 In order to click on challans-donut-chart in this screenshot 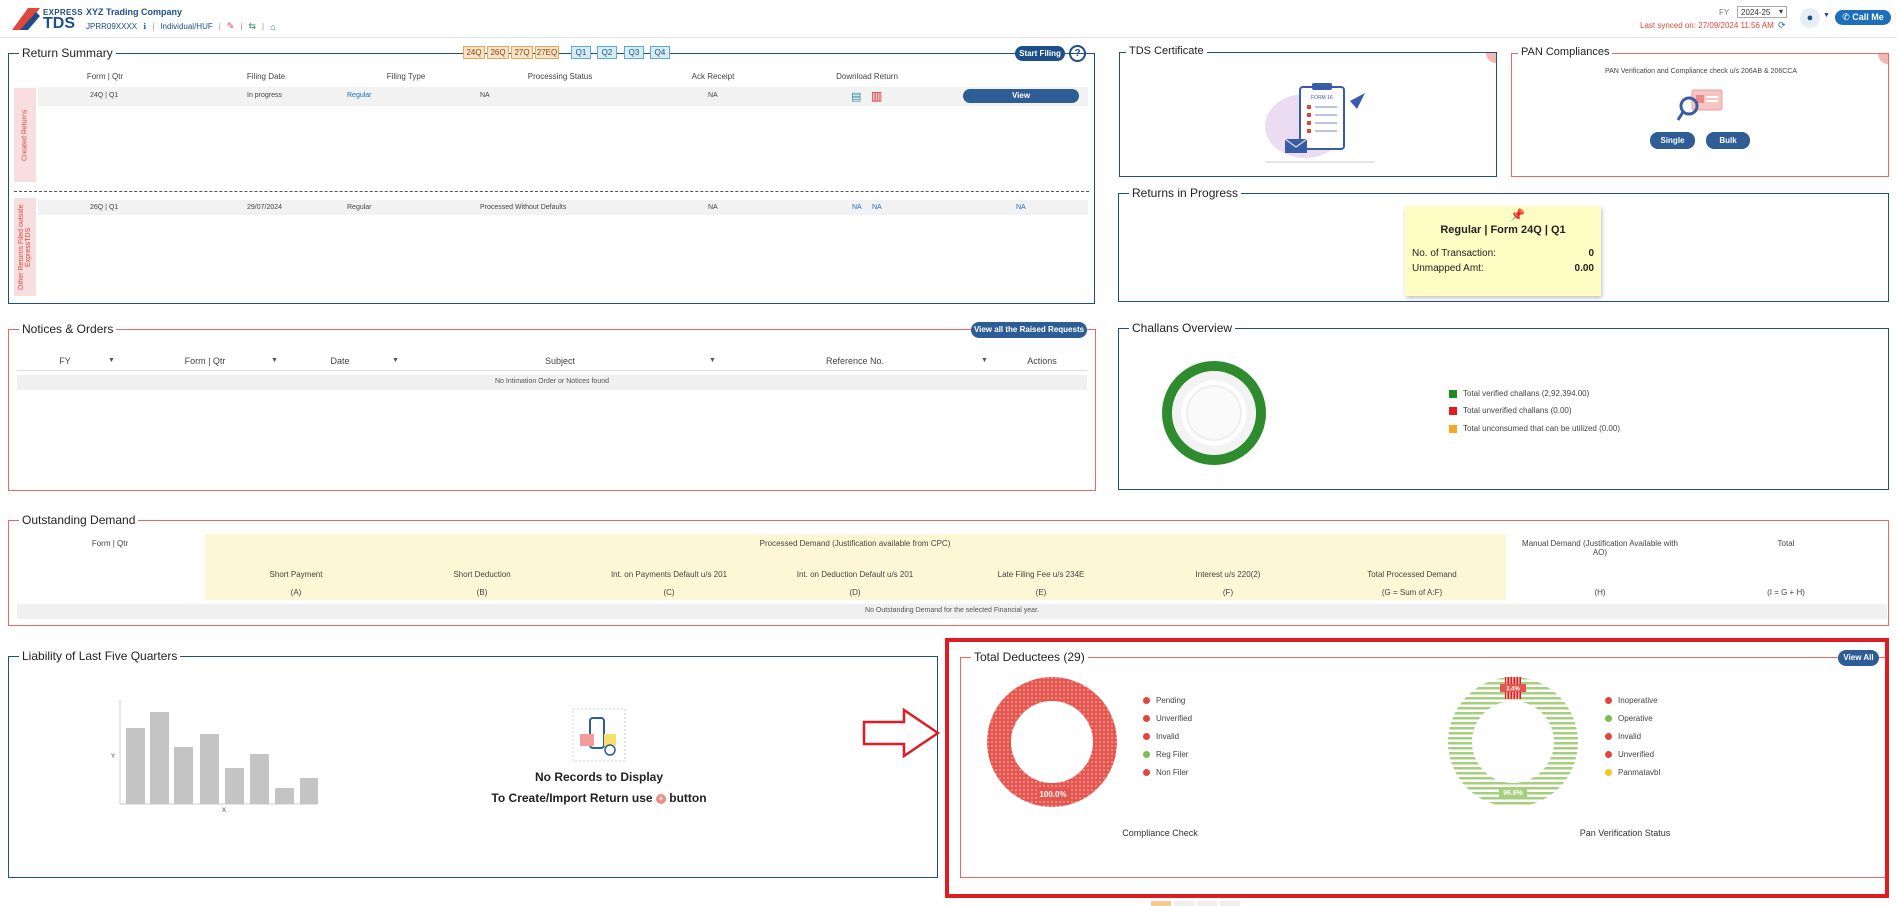, I will do `click(1214, 413)`.